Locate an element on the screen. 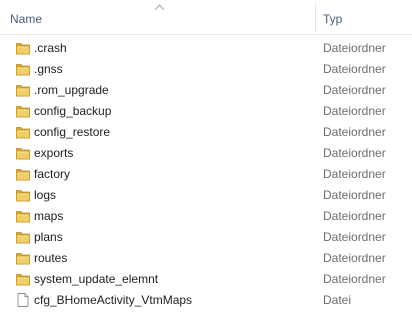 The height and width of the screenshot is (326, 412). item-name: factory is located at coordinates (52, 174).